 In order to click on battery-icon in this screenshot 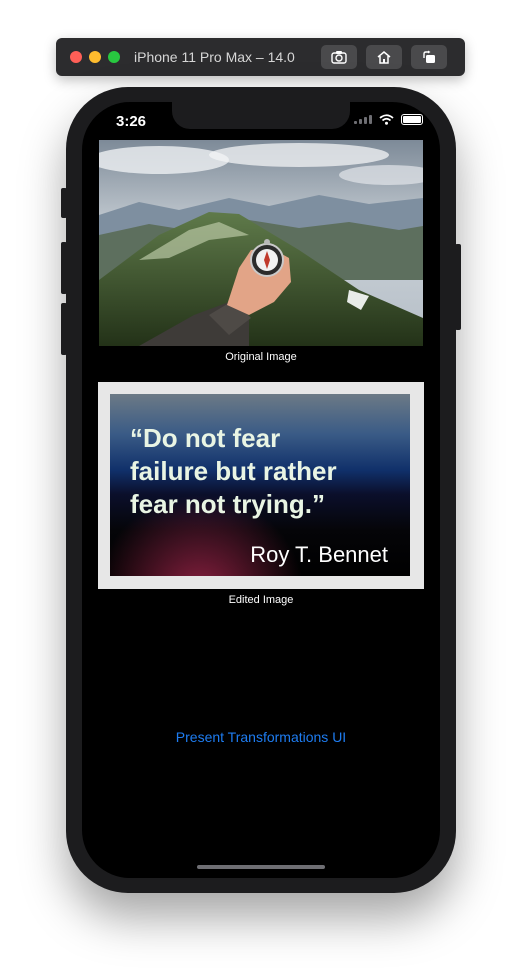, I will do `click(412, 119)`.